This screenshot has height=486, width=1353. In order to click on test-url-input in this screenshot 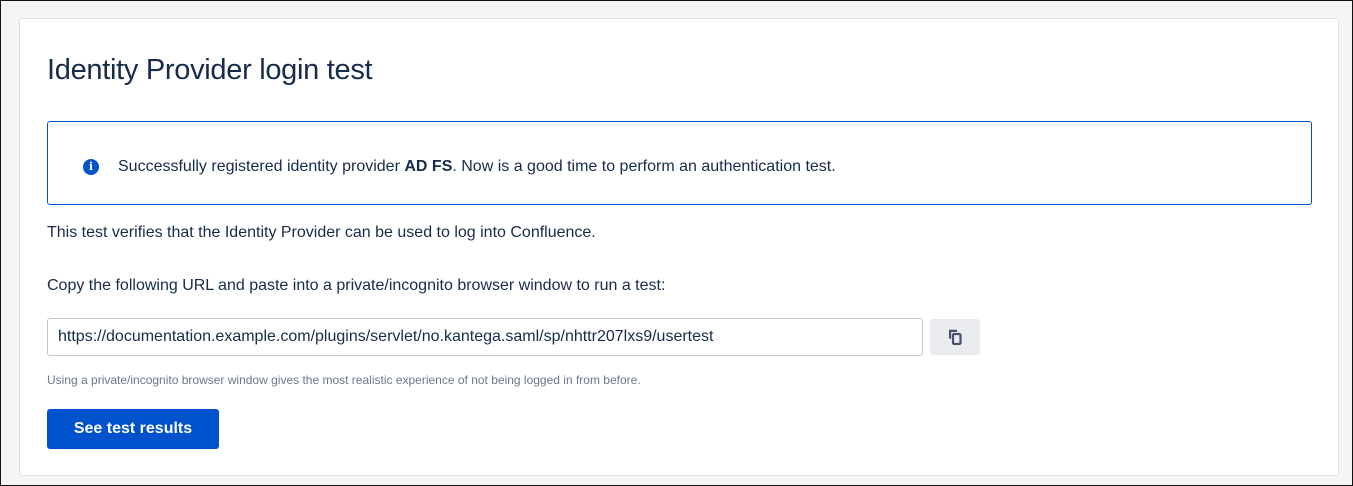, I will do `click(485, 337)`.